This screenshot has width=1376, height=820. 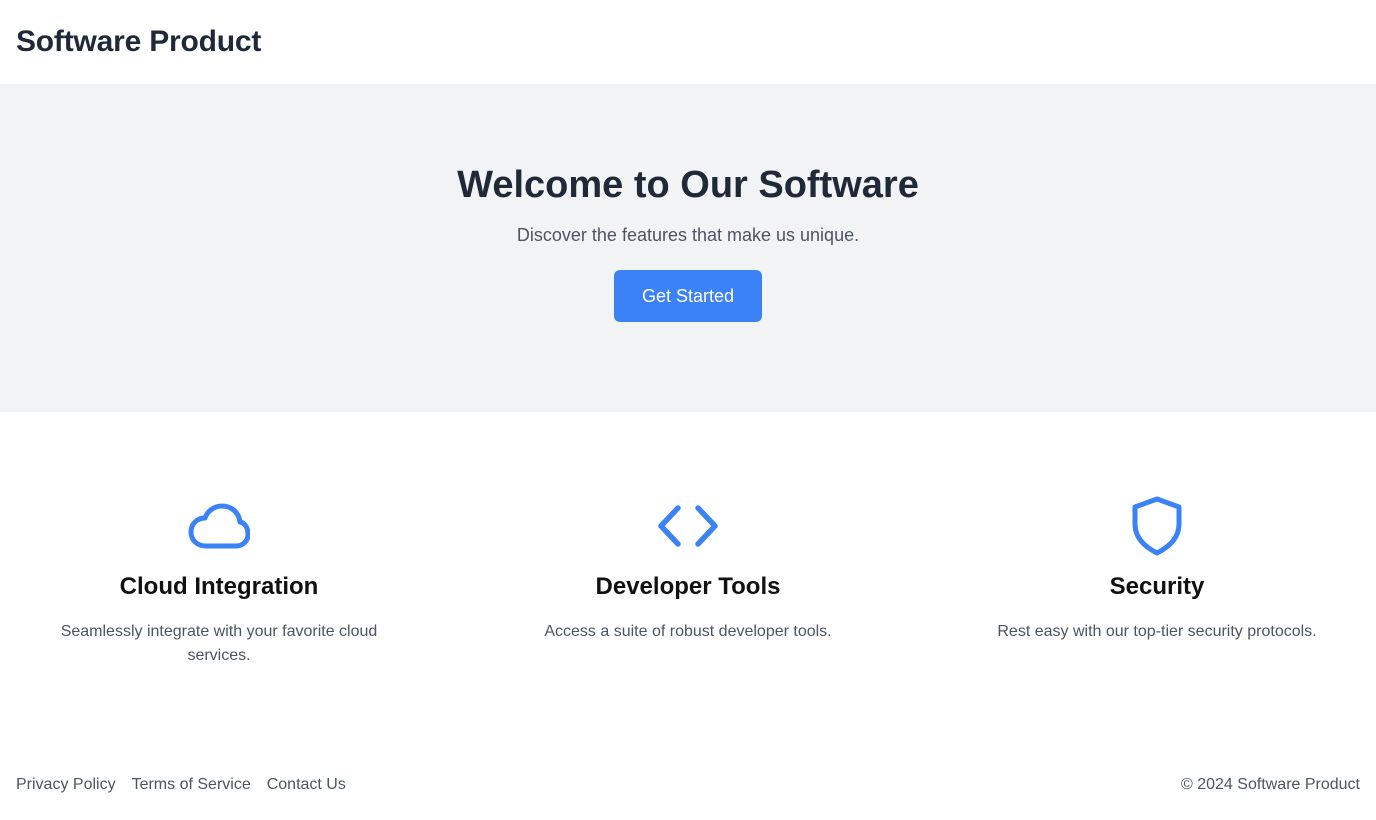 I want to click on feature-title: Security, so click(x=1157, y=586).